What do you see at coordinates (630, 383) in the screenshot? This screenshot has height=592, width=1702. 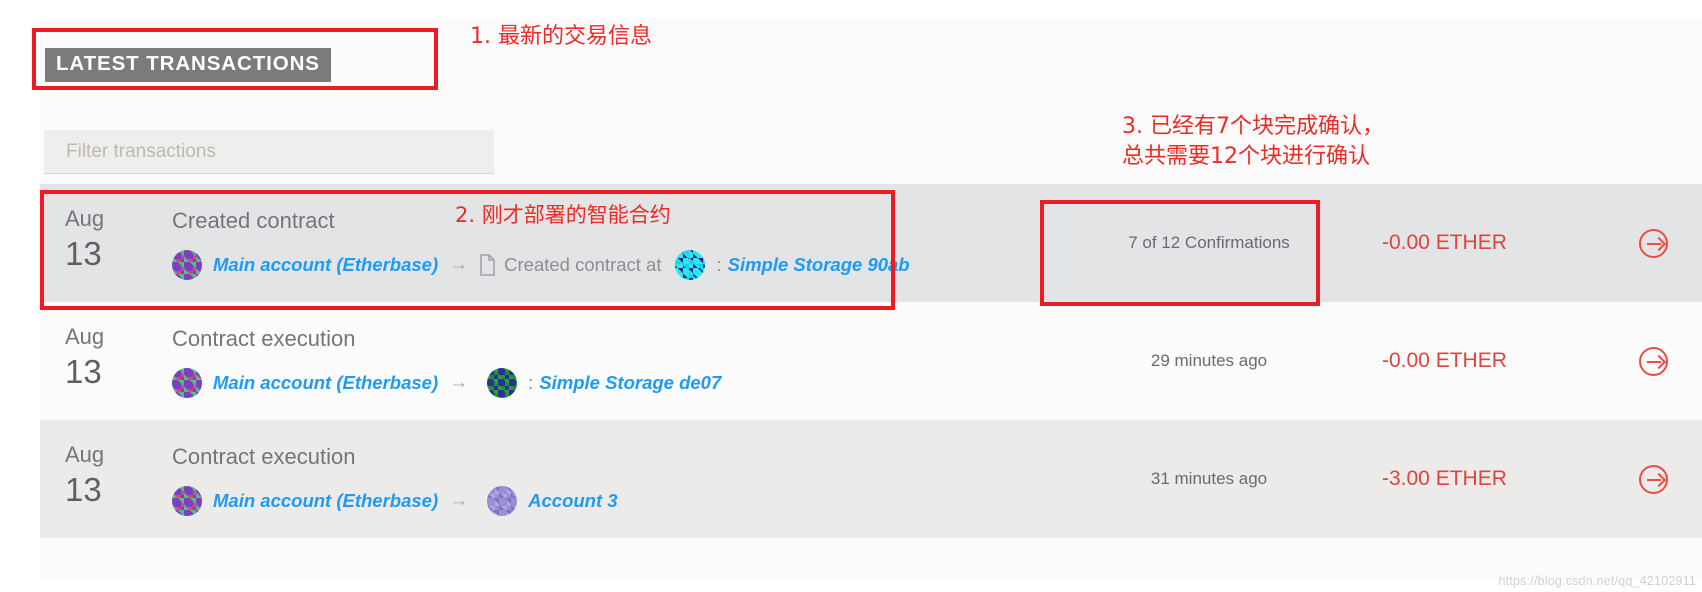 I see `to-contract-link: Simple Storage de07` at bounding box center [630, 383].